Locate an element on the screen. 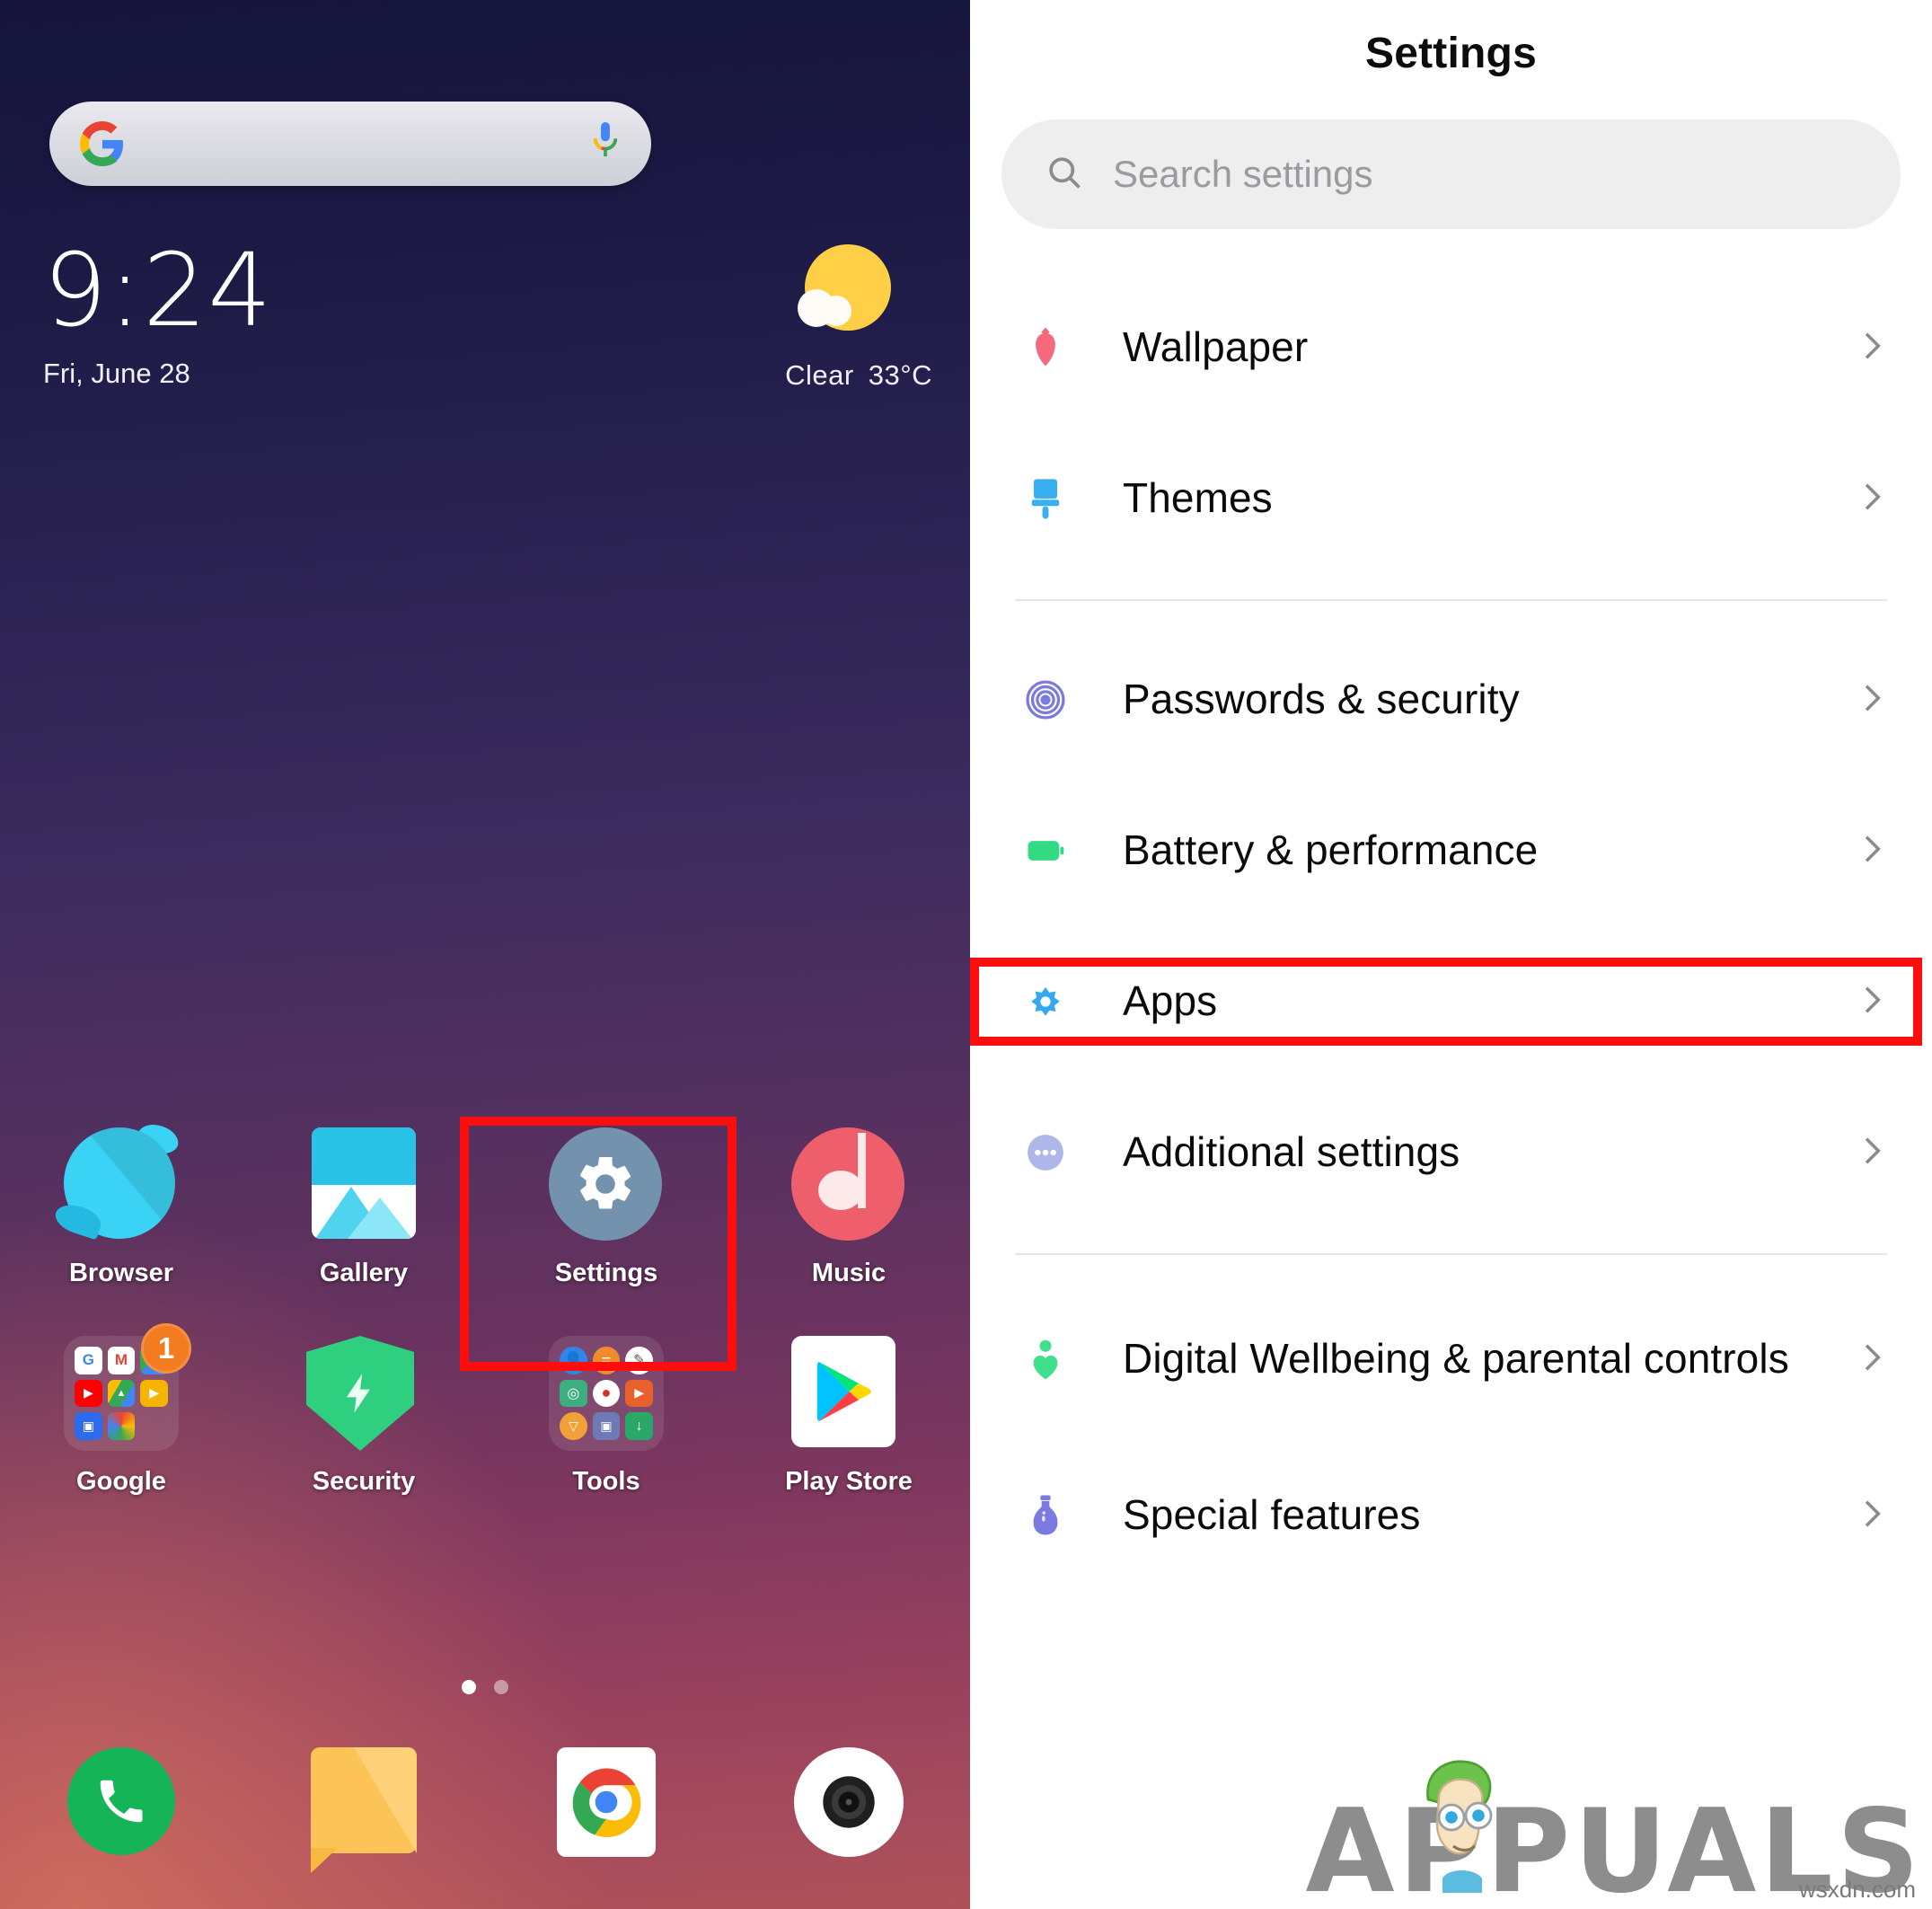 The height and width of the screenshot is (1909, 1932). weather-widget: Clear 33°C is located at coordinates (784, 318).